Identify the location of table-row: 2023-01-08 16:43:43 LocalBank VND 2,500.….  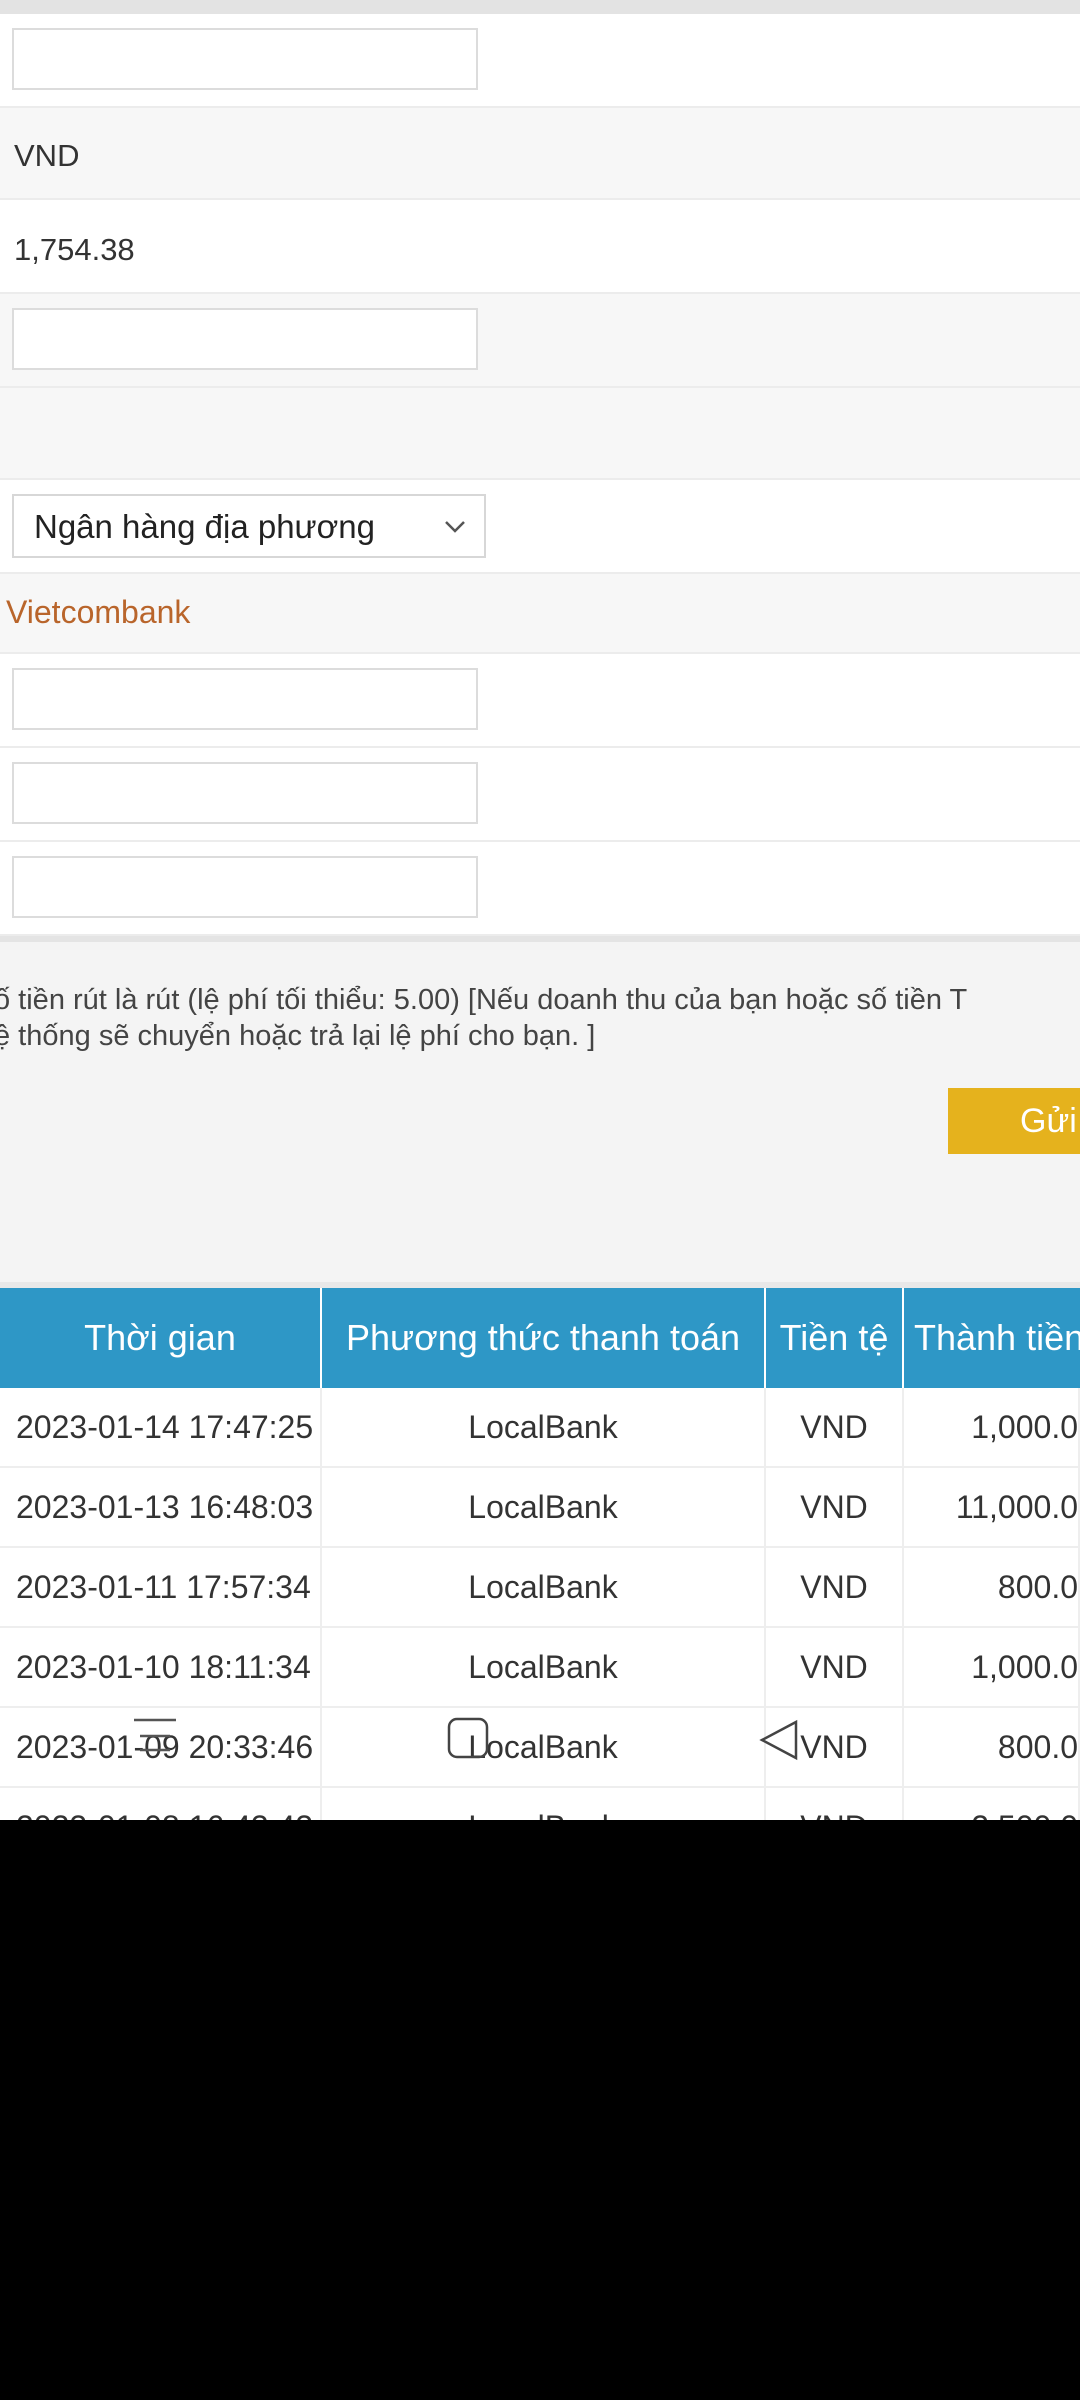
(540, 1804).